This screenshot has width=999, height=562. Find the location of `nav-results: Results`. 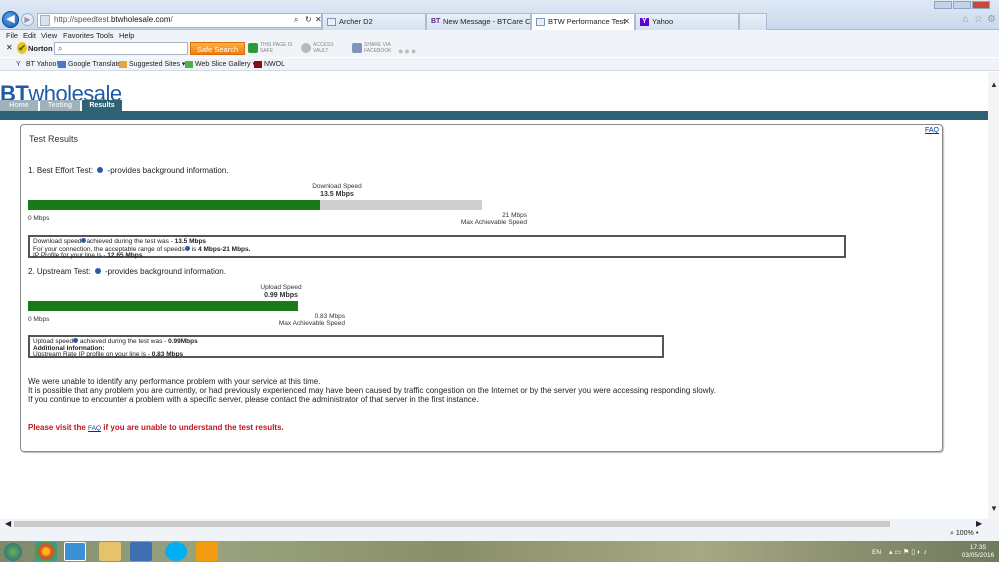

nav-results: Results is located at coordinates (102, 105).